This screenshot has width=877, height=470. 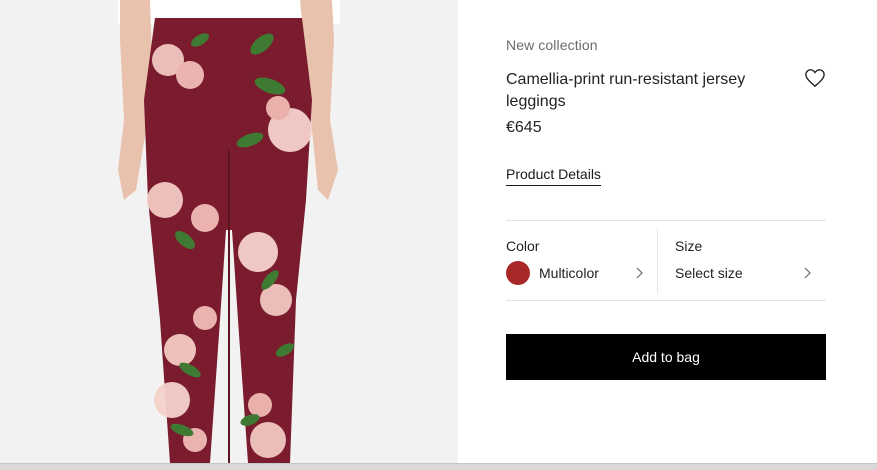 What do you see at coordinates (709, 273) in the screenshot?
I see `size-value: Select size` at bounding box center [709, 273].